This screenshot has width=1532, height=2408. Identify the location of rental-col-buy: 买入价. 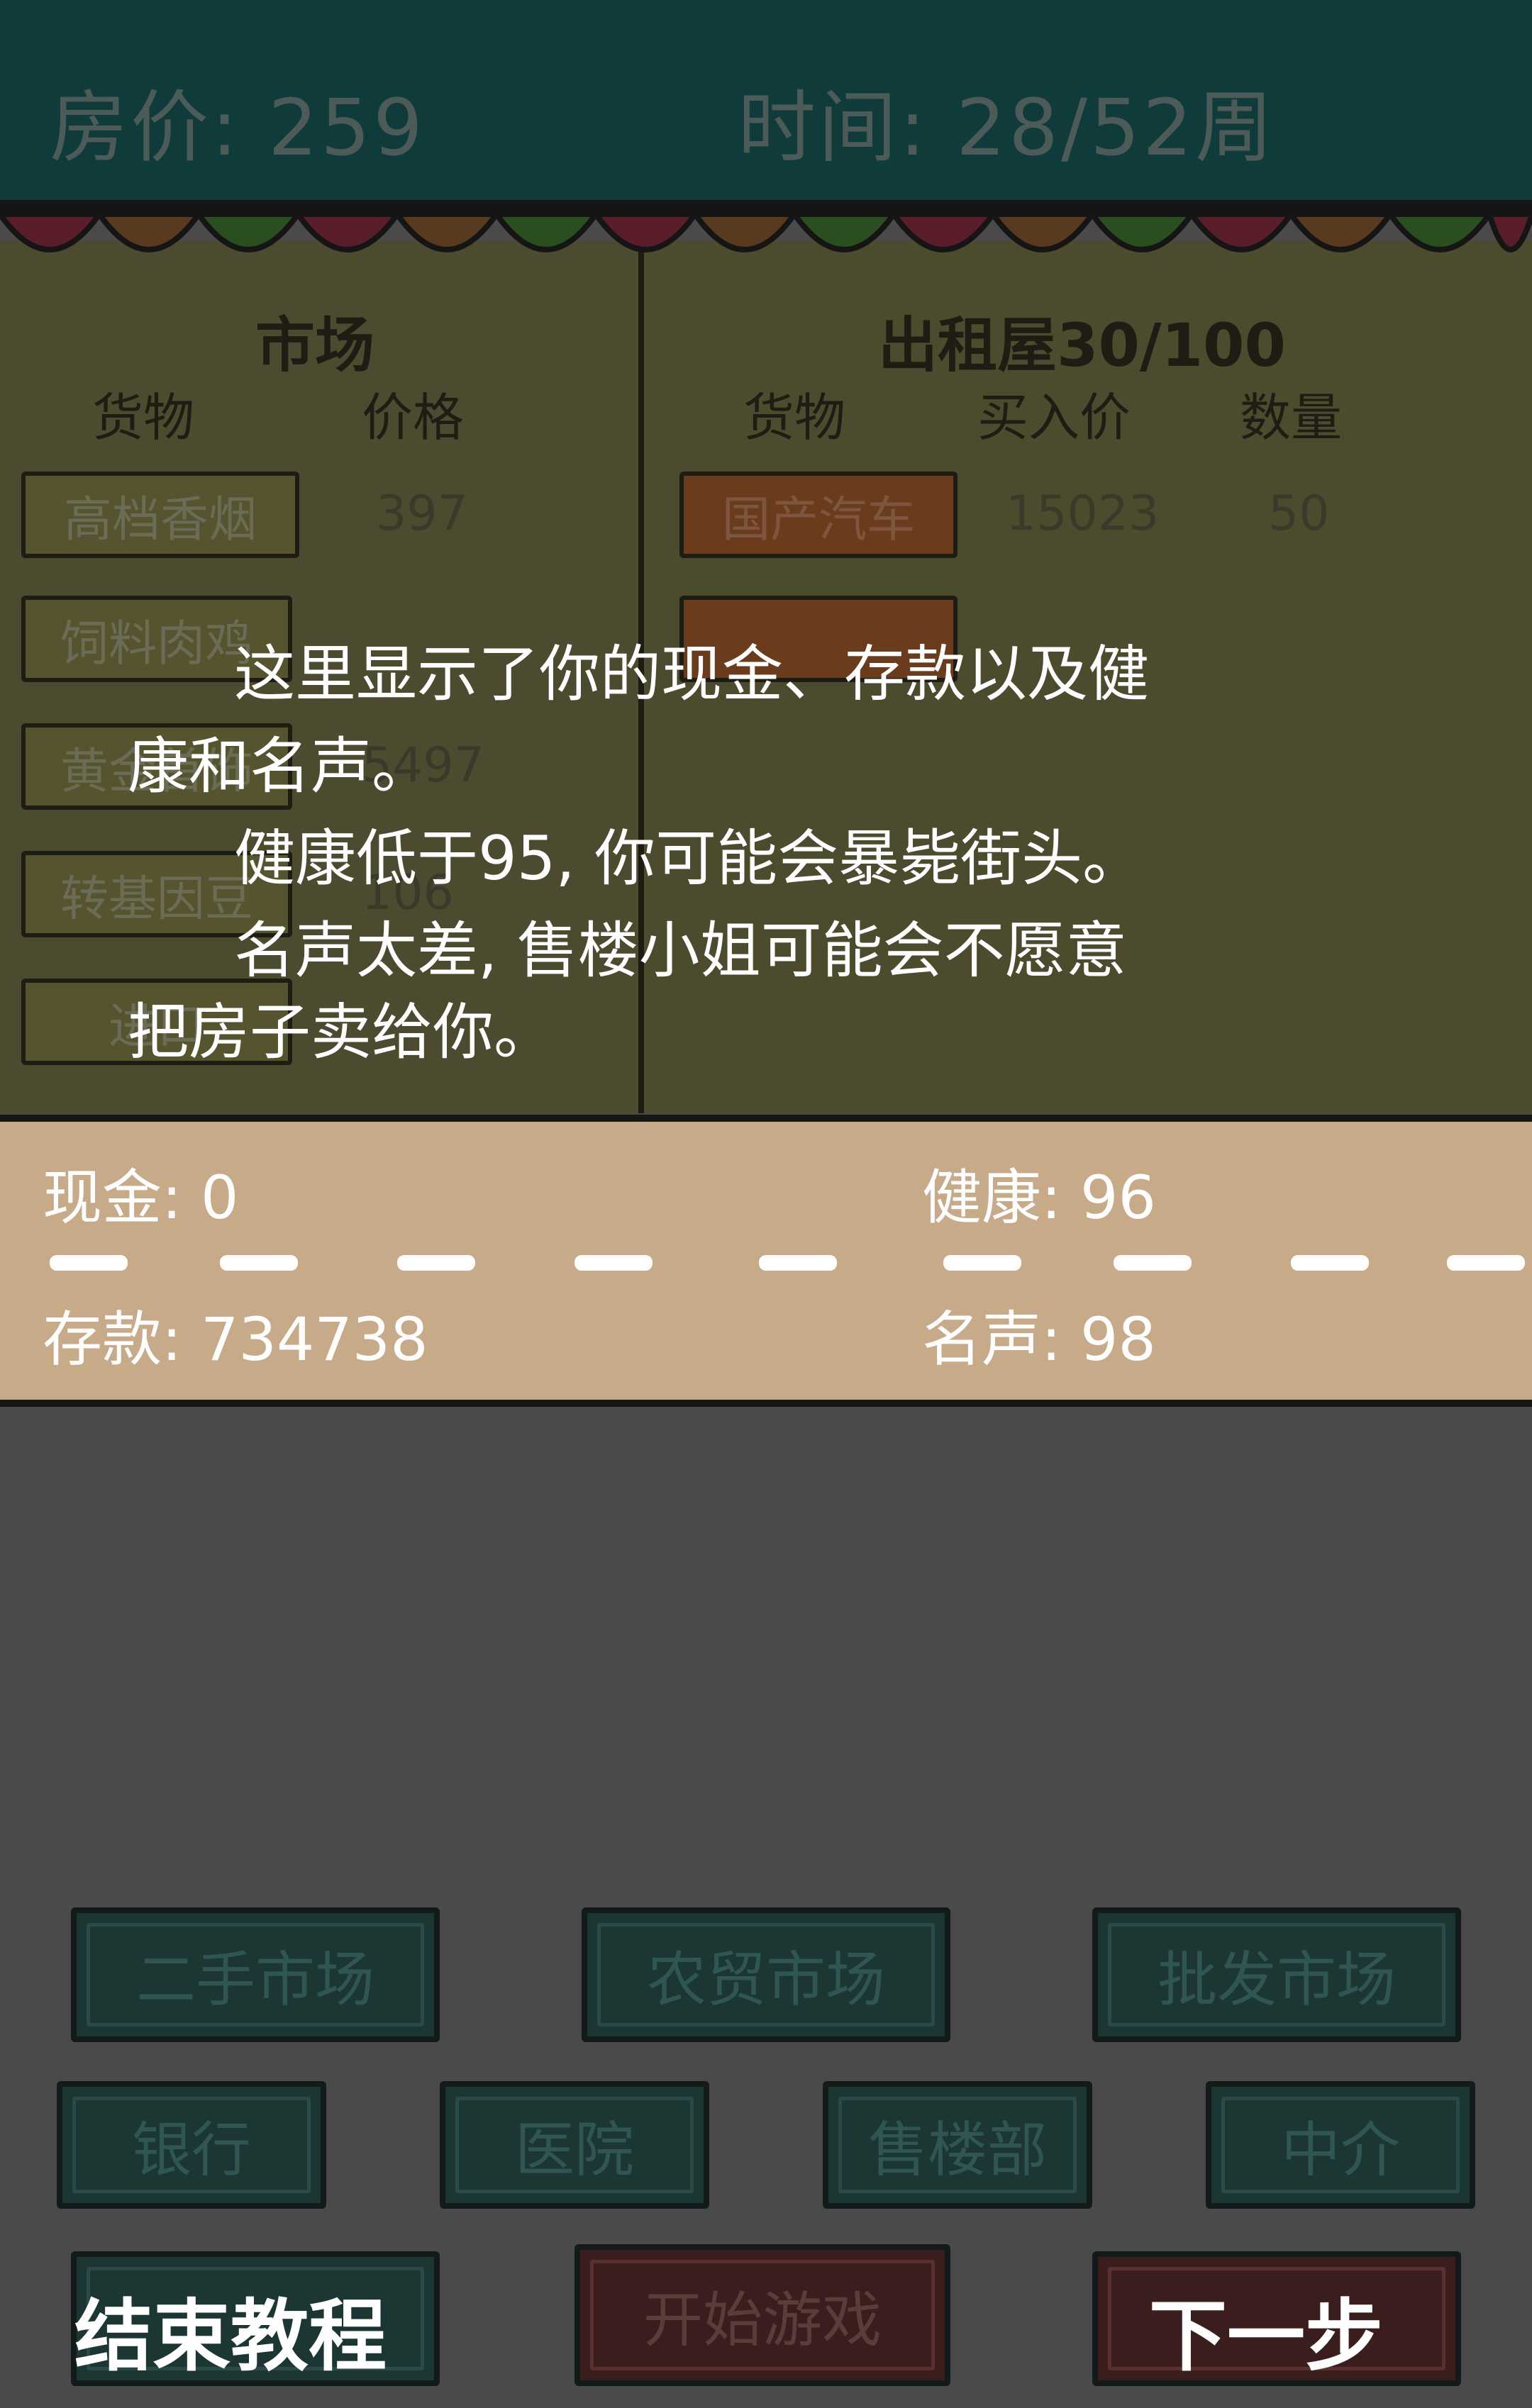
(1054, 417).